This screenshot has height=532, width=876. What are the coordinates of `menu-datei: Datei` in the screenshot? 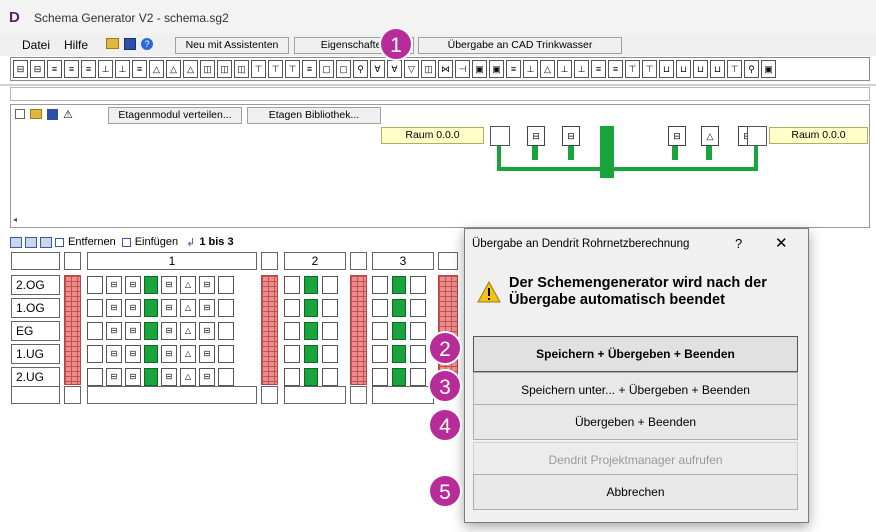 It's located at (36, 45).